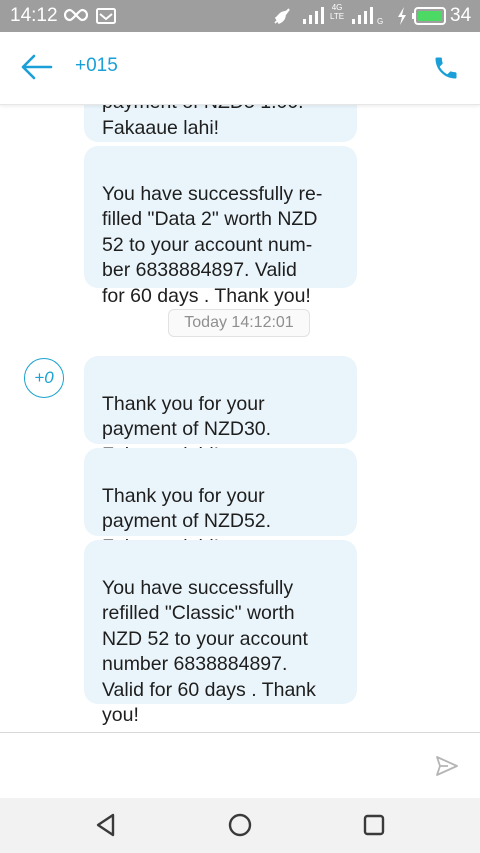  I want to click on timestamp-divider: Today 14:12:01, so click(239, 323).